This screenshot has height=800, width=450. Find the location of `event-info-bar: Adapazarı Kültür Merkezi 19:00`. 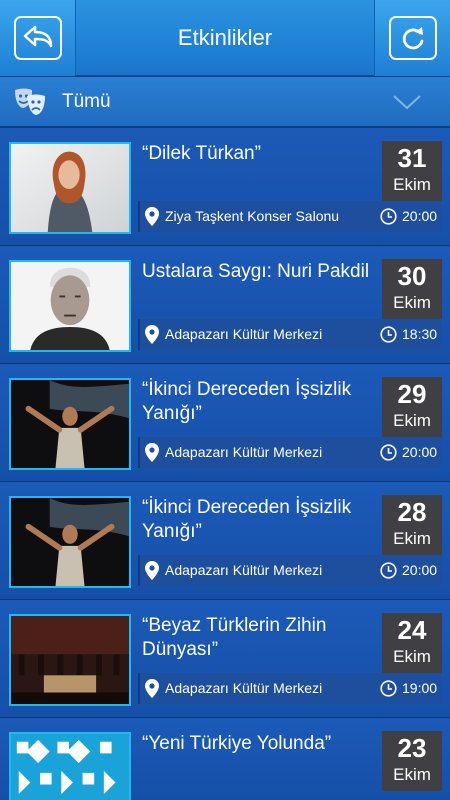

event-info-bar: Adapazarı Kültür Merkezi 19:00 is located at coordinates (290, 688).